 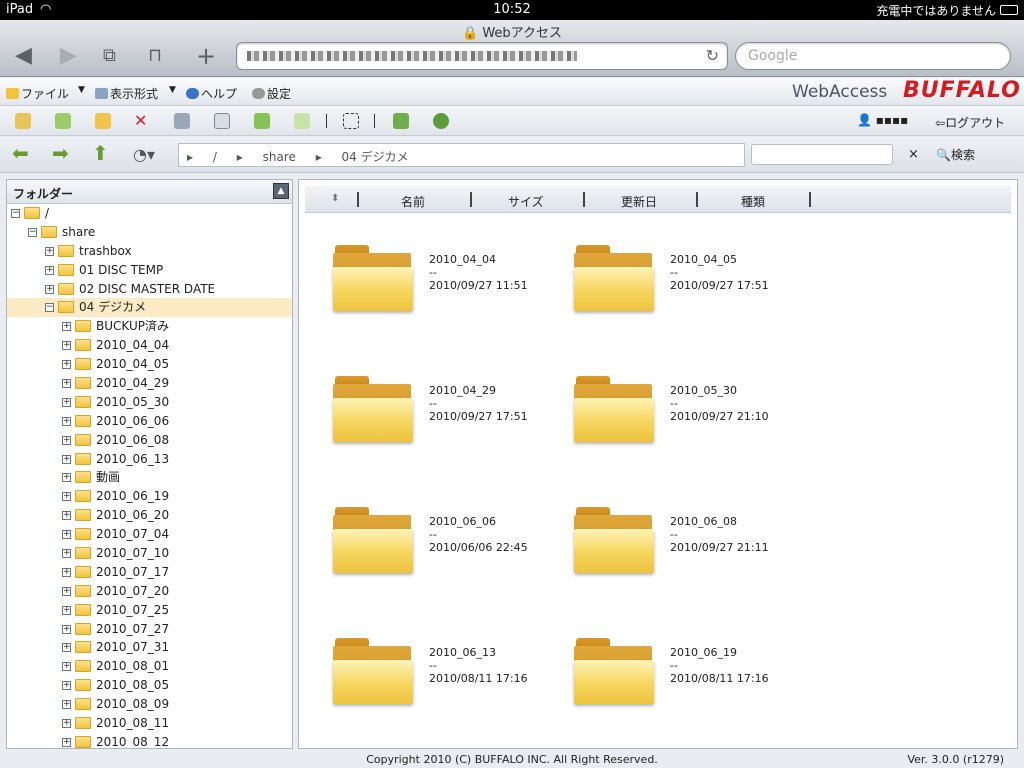 What do you see at coordinates (873, 56) in the screenshot?
I see `search-field: Google` at bounding box center [873, 56].